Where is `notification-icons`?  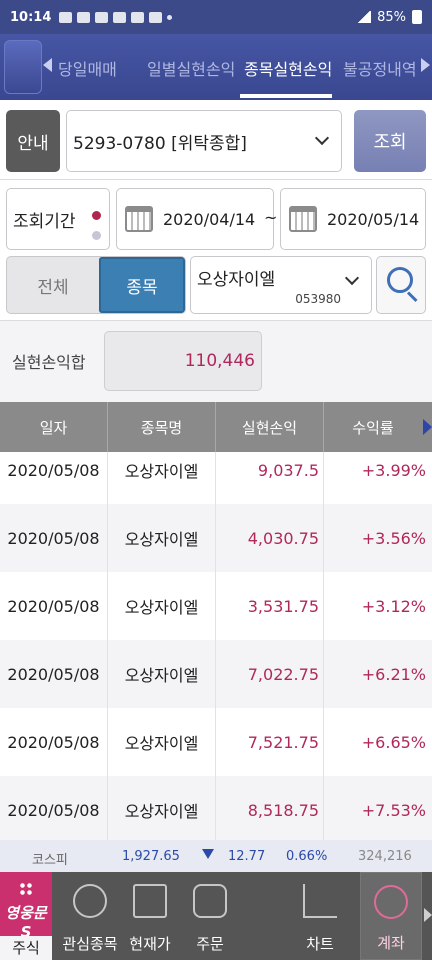
notification-icons is located at coordinates (116, 17).